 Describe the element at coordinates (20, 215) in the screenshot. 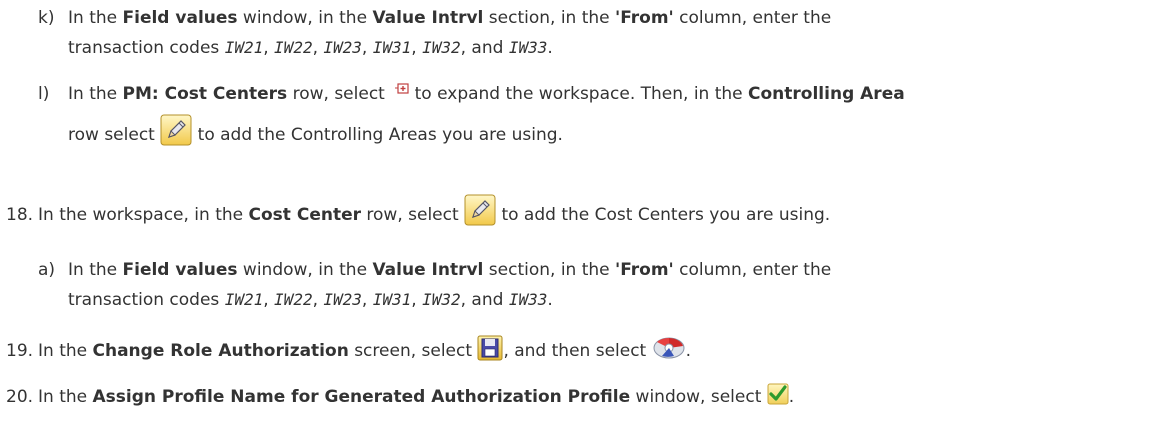

I see `step-marker: 18.` at that location.